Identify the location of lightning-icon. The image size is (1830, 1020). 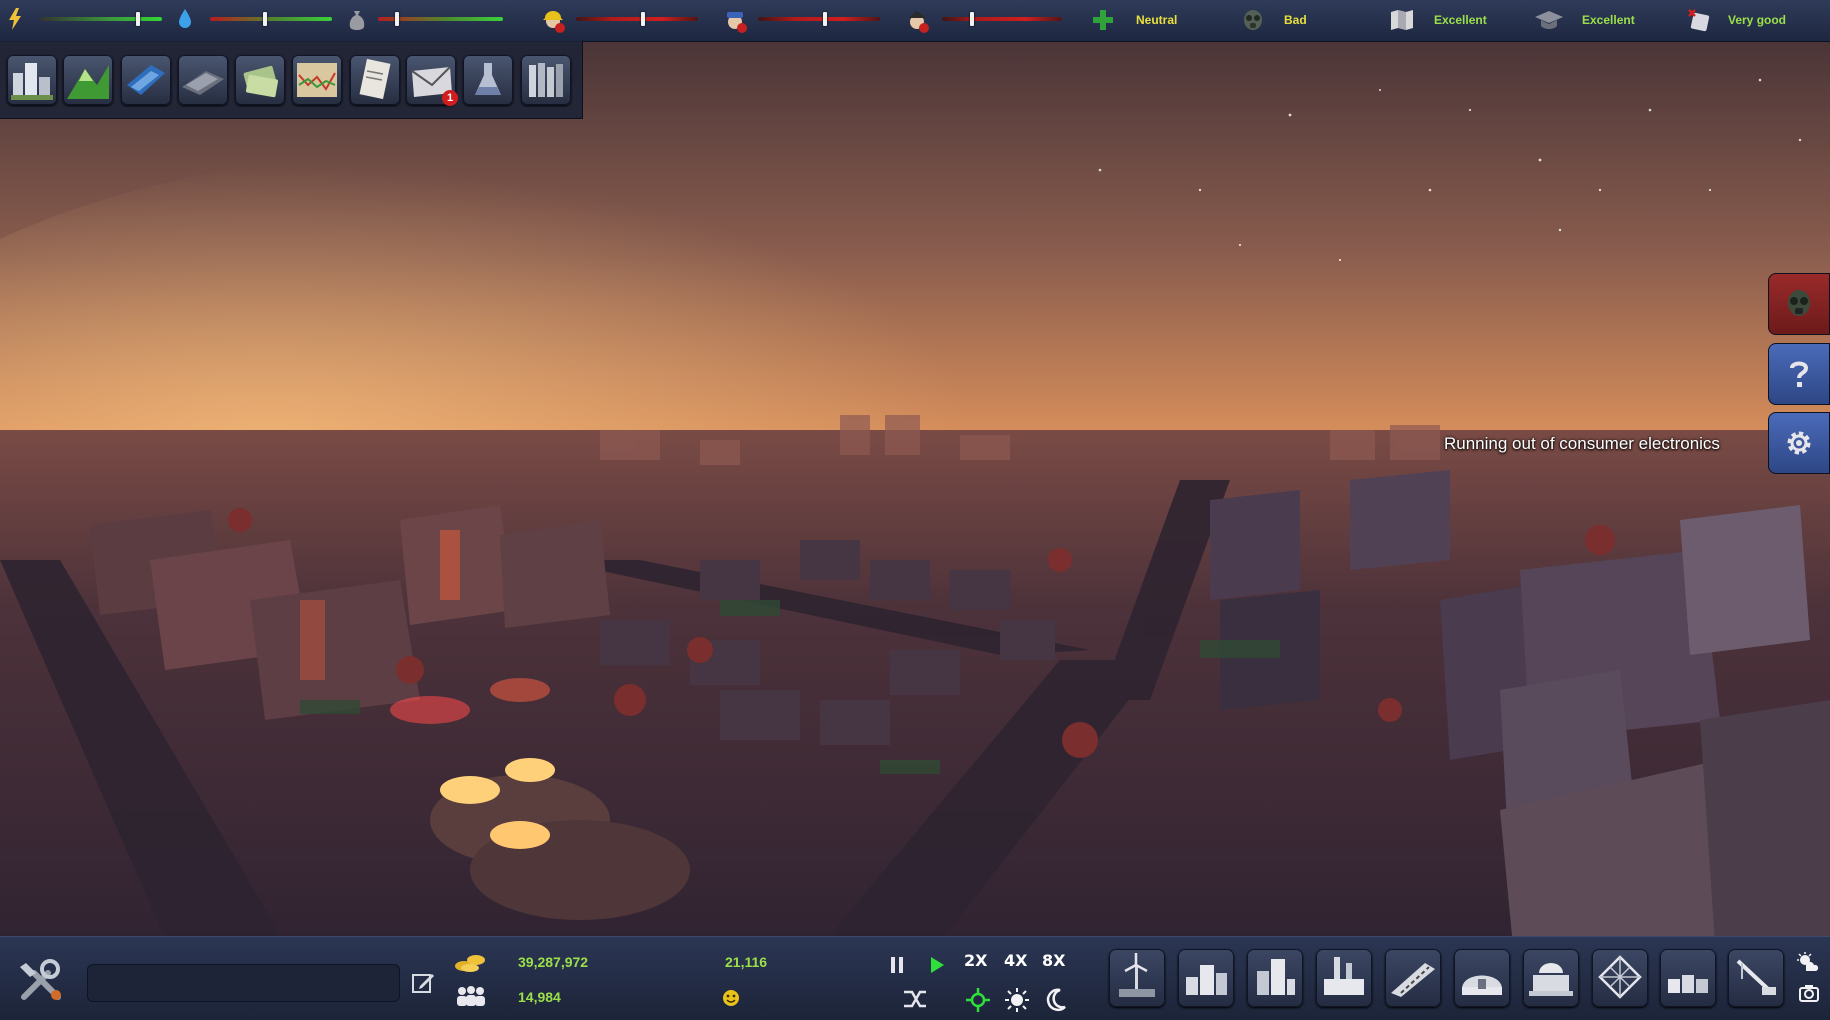
(15, 19).